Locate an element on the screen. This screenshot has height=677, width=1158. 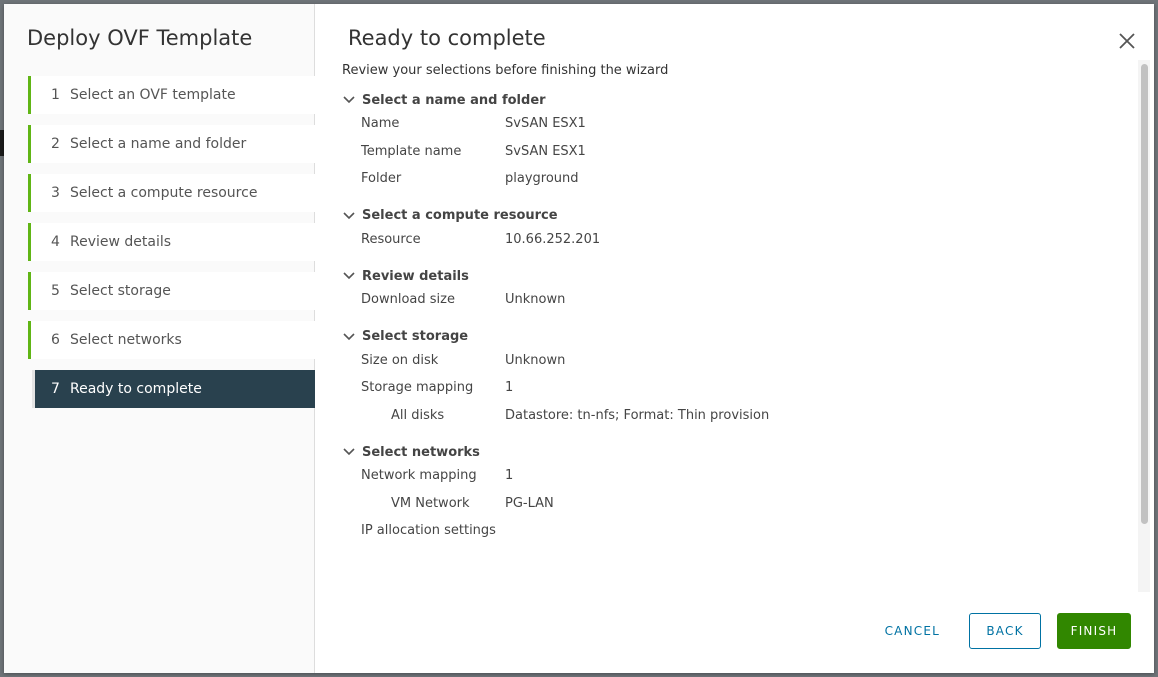
summary-row: Storage mapping 1 is located at coordinates (739, 388).